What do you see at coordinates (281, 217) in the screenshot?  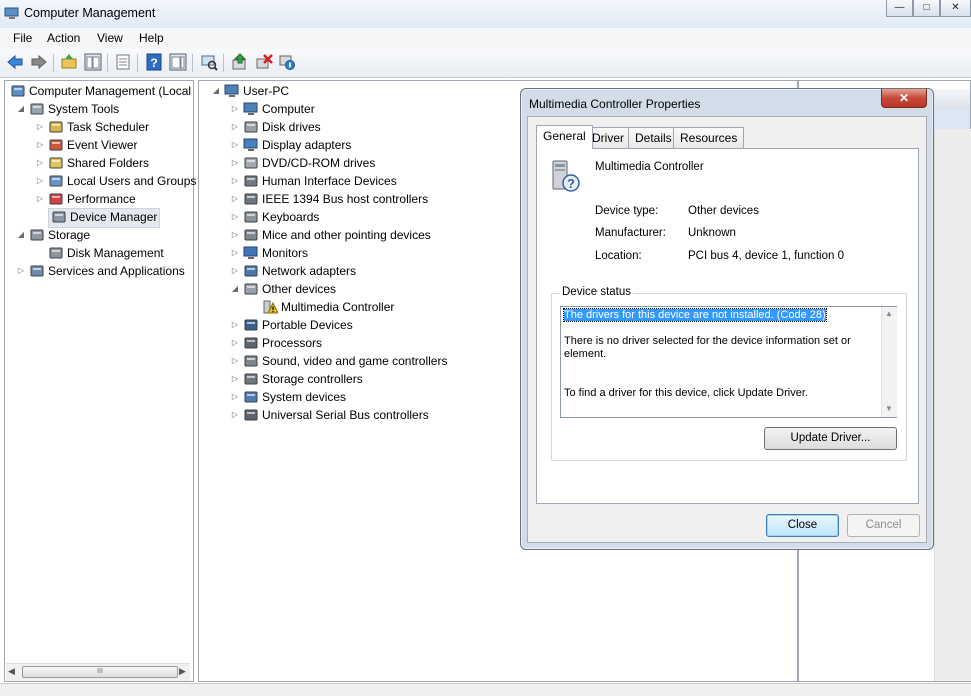 I see `device-category-keyboards: Keyboards` at bounding box center [281, 217].